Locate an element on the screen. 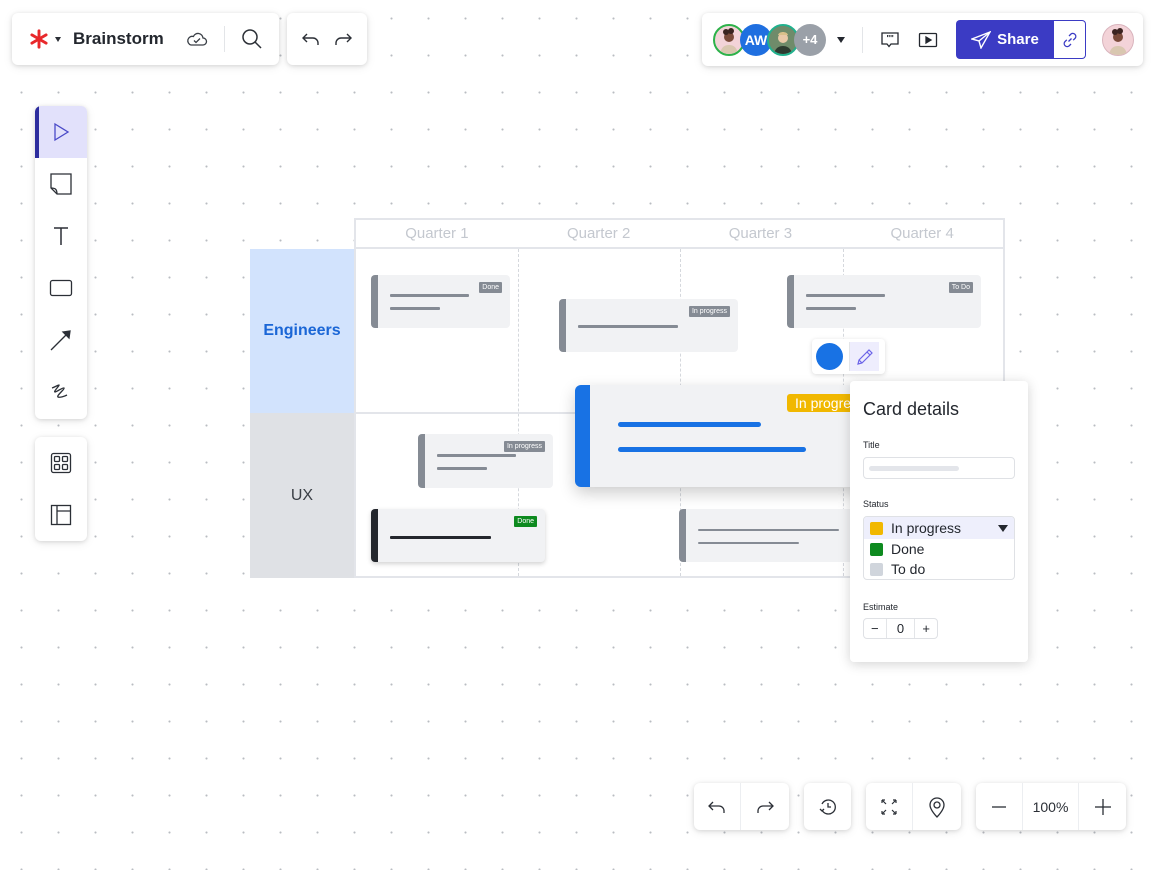 This screenshot has width=1160, height=870. tool-sticky-note is located at coordinates (61, 184).